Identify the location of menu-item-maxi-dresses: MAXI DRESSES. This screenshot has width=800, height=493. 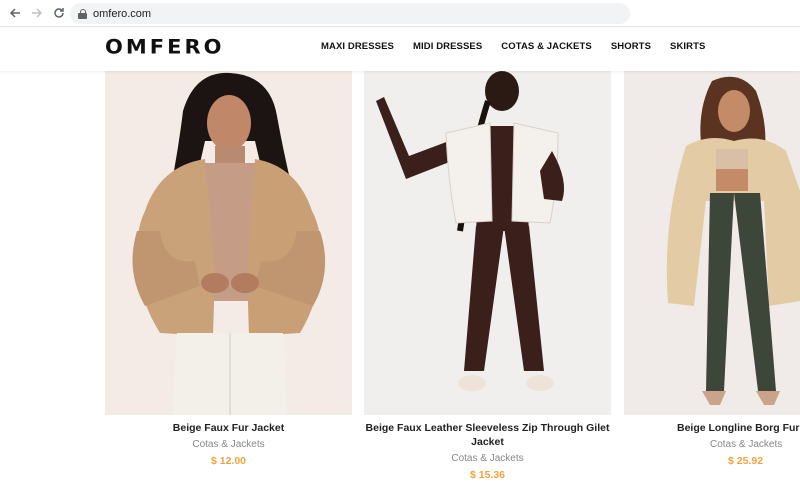
(357, 46).